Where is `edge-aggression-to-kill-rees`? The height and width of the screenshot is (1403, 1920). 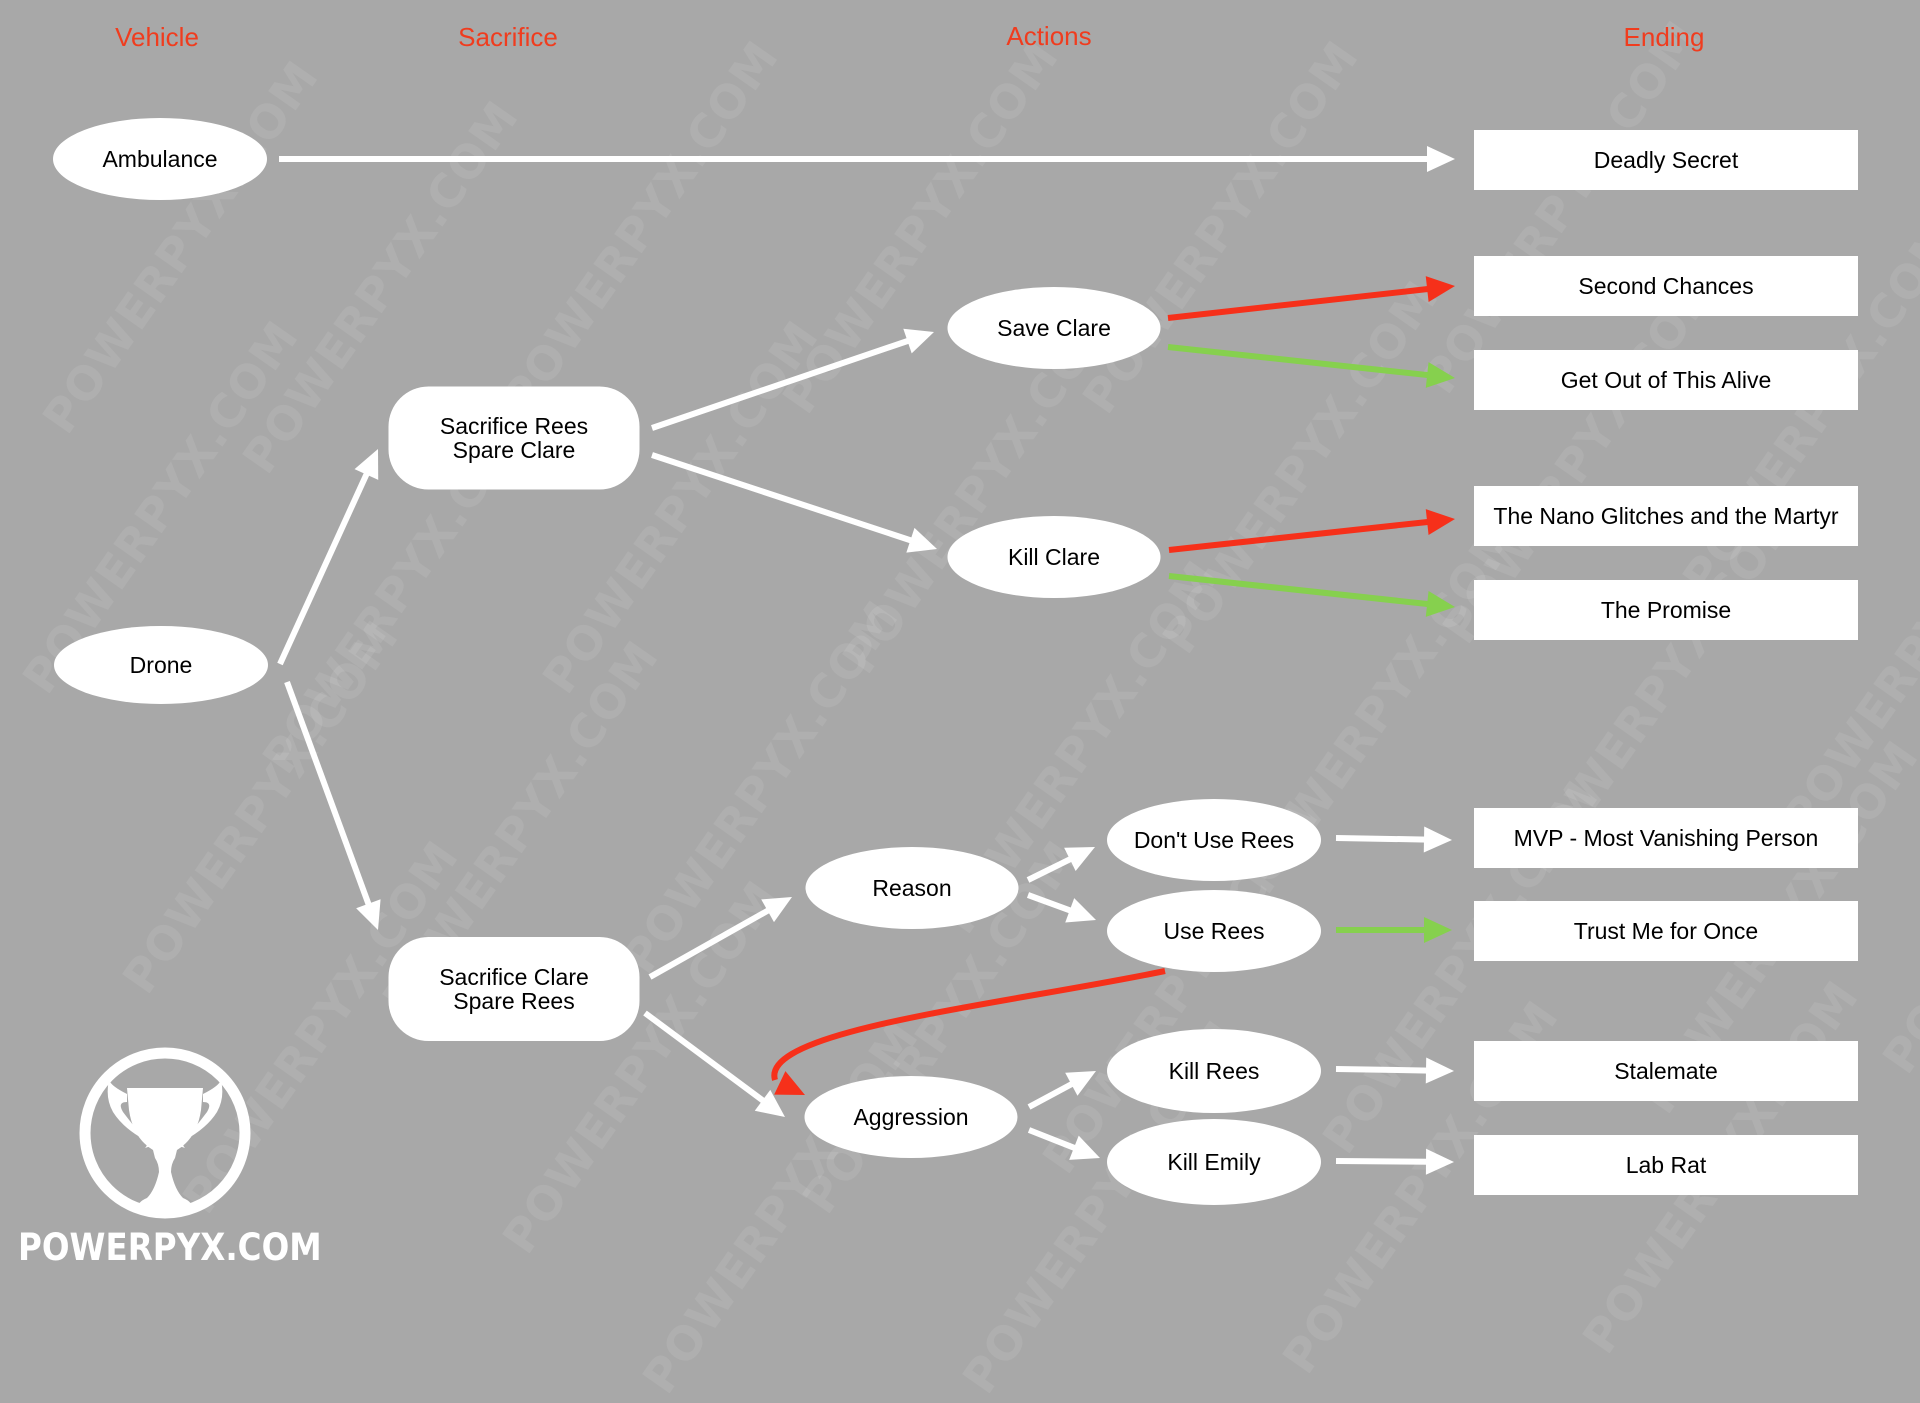
edge-aggression-to-kill-rees is located at coordinates (1061, 1090).